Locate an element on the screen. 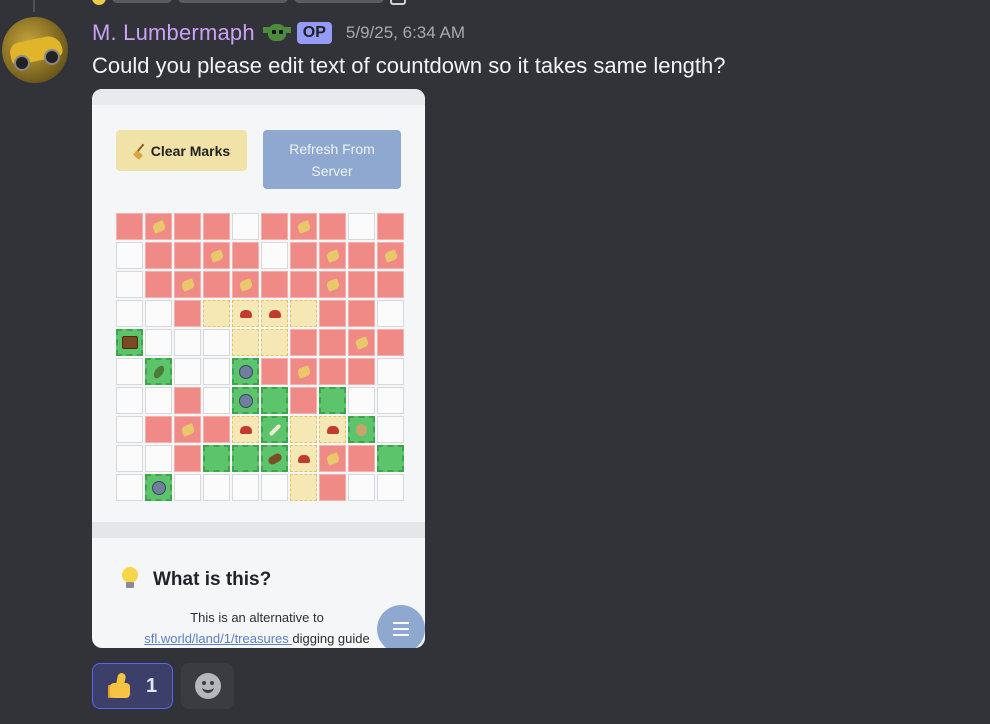 This screenshot has width=990, height=724. avatar is located at coordinates (35, 50).